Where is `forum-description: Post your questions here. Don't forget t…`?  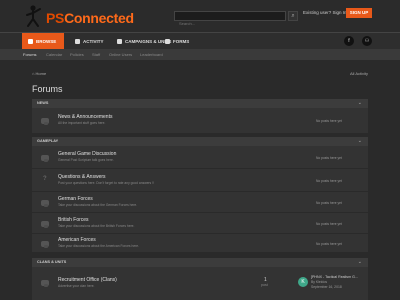 forum-description: Post your questions here. Don't forget t… is located at coordinates (106, 183).